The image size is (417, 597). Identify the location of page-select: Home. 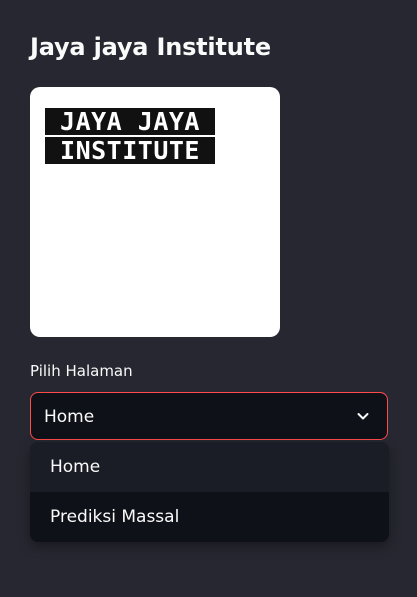
(209, 416).